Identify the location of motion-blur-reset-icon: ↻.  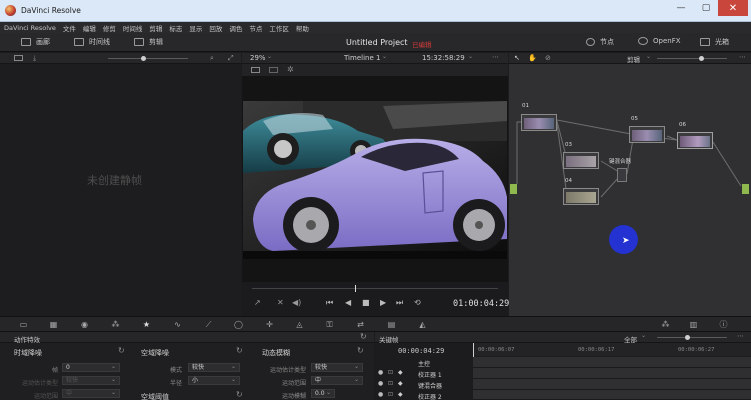
(360, 350).